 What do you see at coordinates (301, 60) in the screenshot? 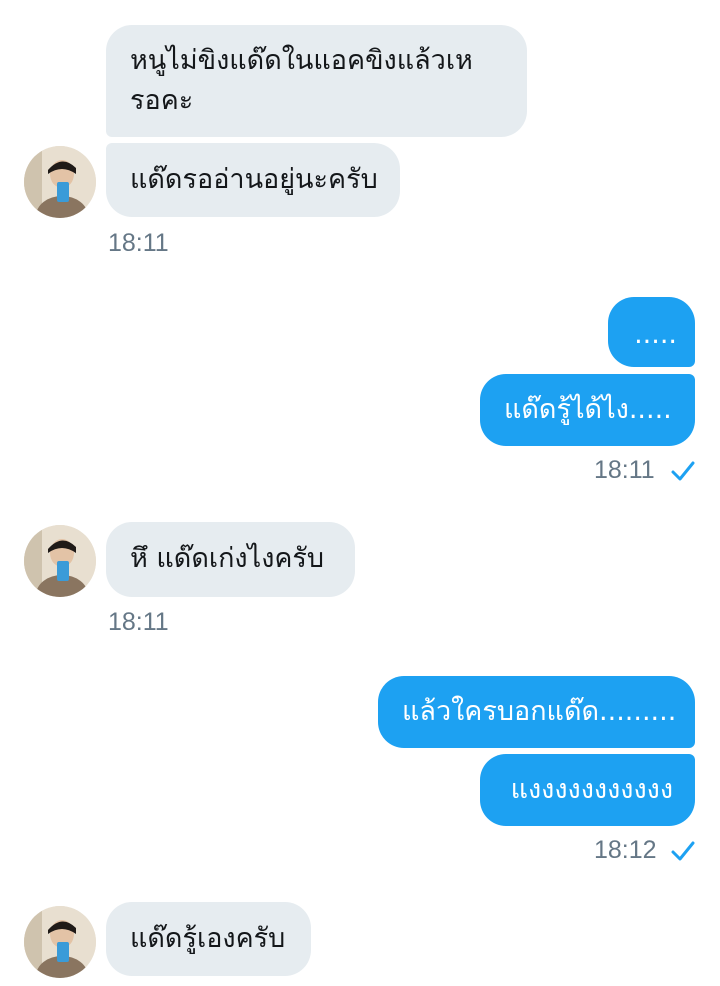
I see `message-text-line: หนูไม่ขิงแด๊ดในแอคขิงแล้วเห` at bounding box center [301, 60].